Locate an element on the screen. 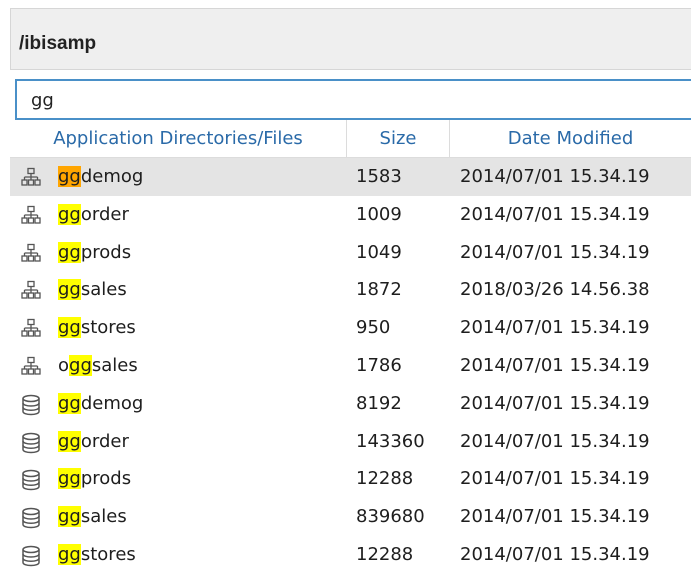 The height and width of the screenshot is (582, 691). file-row: oggsales 1786 2014/07/01 15.34.19 is located at coordinates (350, 366).